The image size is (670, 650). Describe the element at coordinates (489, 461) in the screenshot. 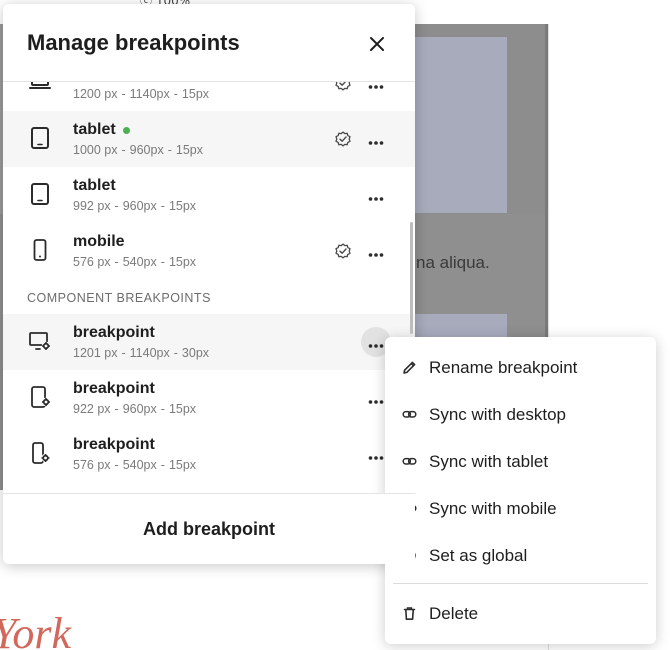

I see `menu-item-label: Sync with tablet` at that location.